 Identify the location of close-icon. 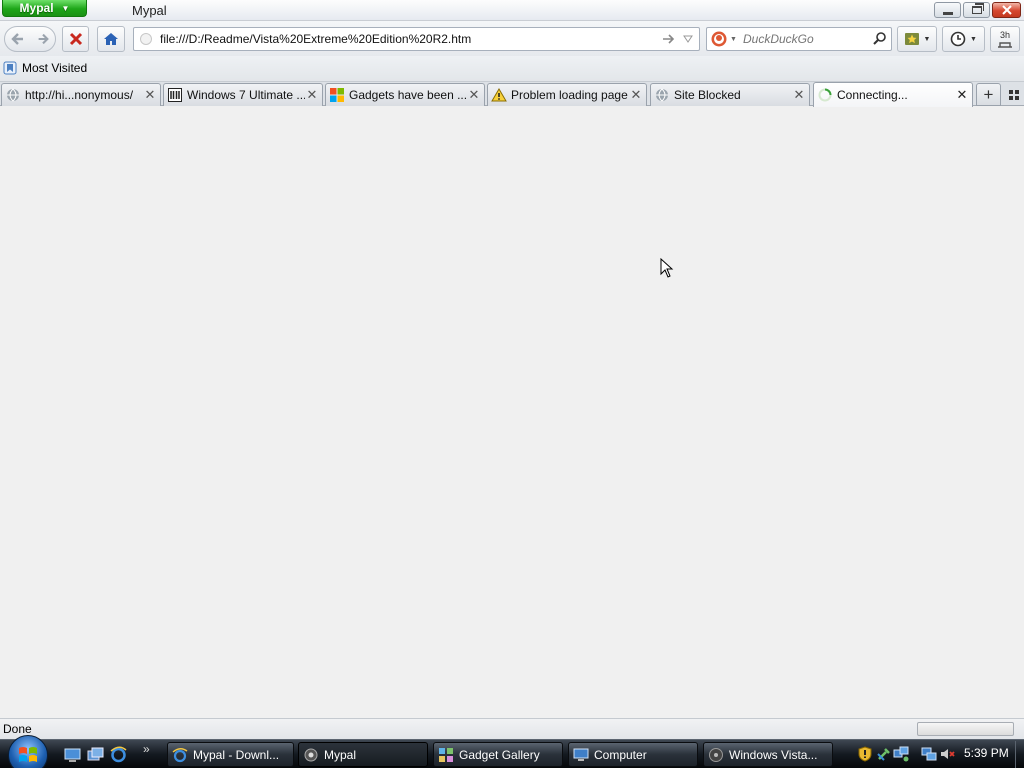
(1006, 10).